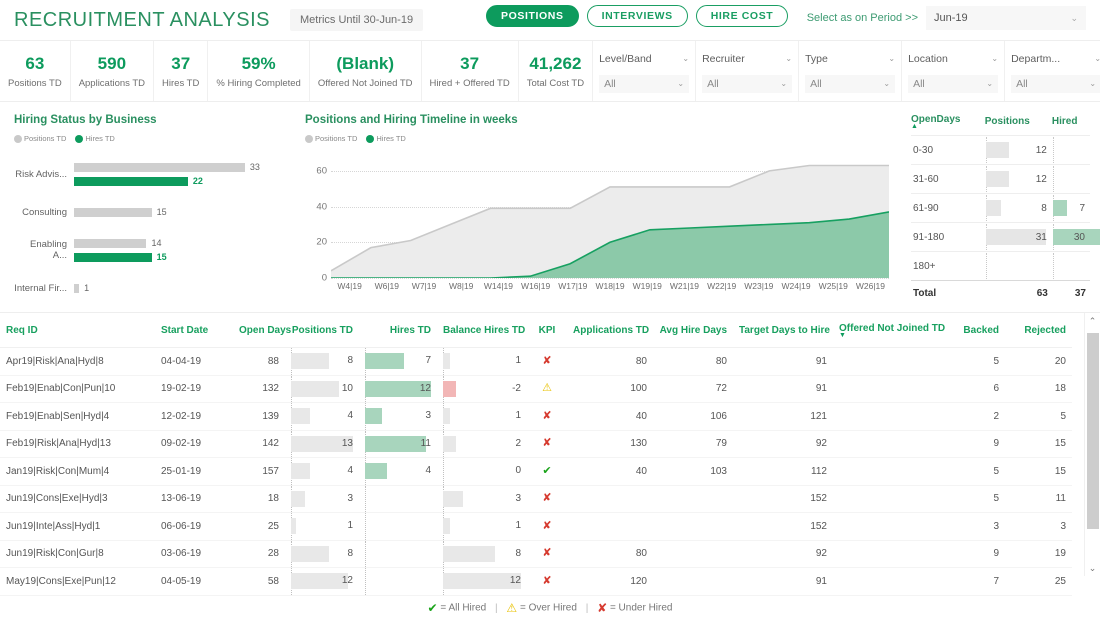 The image size is (1100, 619). I want to click on column-header-positions: Positions, so click(1018, 125).